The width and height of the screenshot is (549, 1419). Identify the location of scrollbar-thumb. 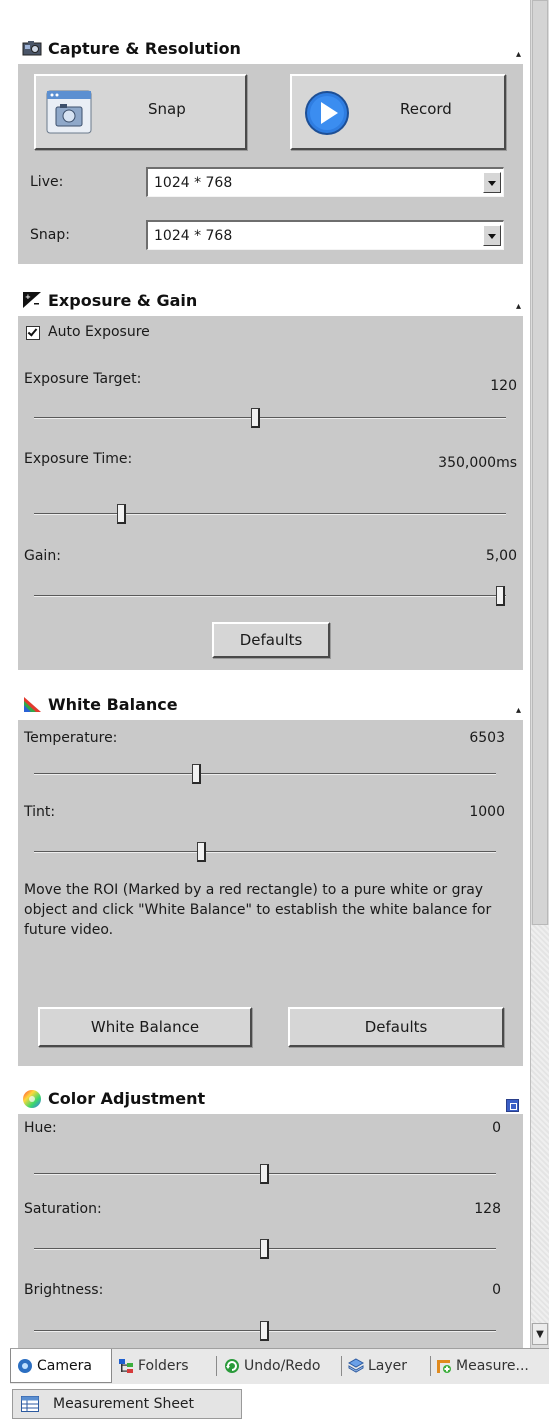
(540, 462).